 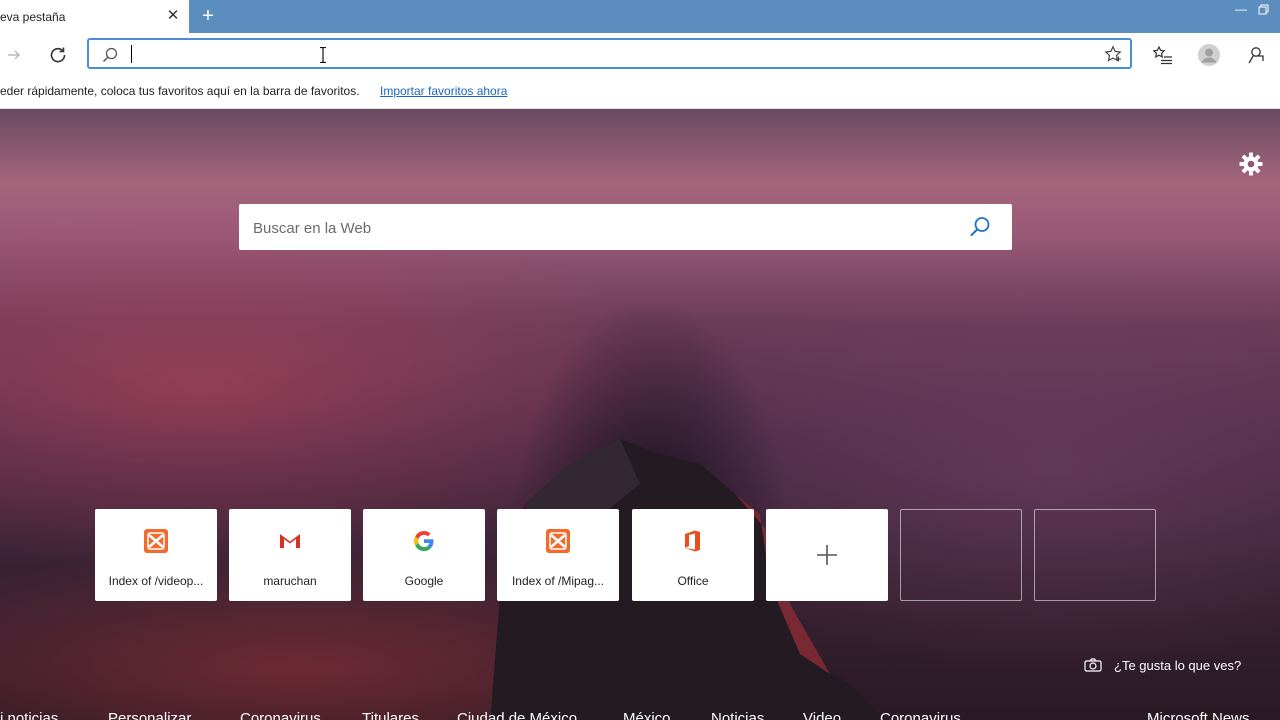 I want to click on favorite-star-icon, so click(x=1113, y=54).